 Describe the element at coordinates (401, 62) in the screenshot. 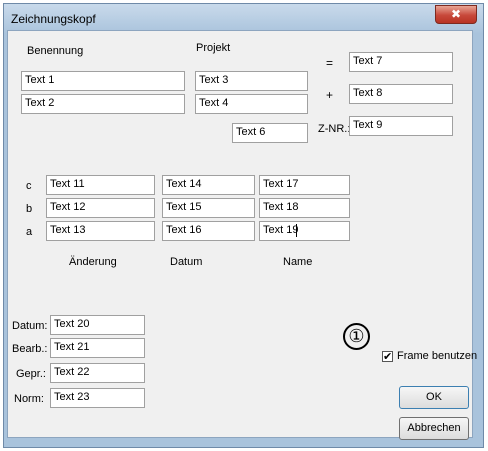

I see `text7-field: Text 7` at that location.